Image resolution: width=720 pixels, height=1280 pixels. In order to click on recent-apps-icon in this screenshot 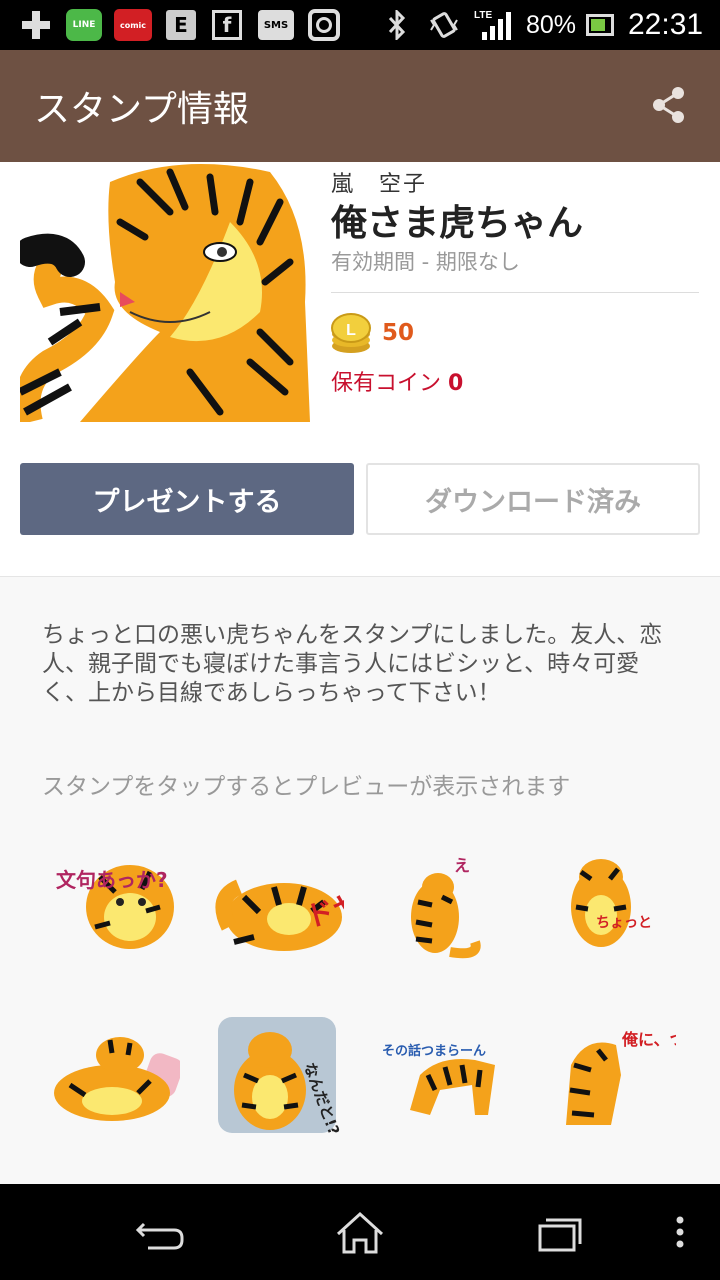, I will do `click(560, 1233)`.